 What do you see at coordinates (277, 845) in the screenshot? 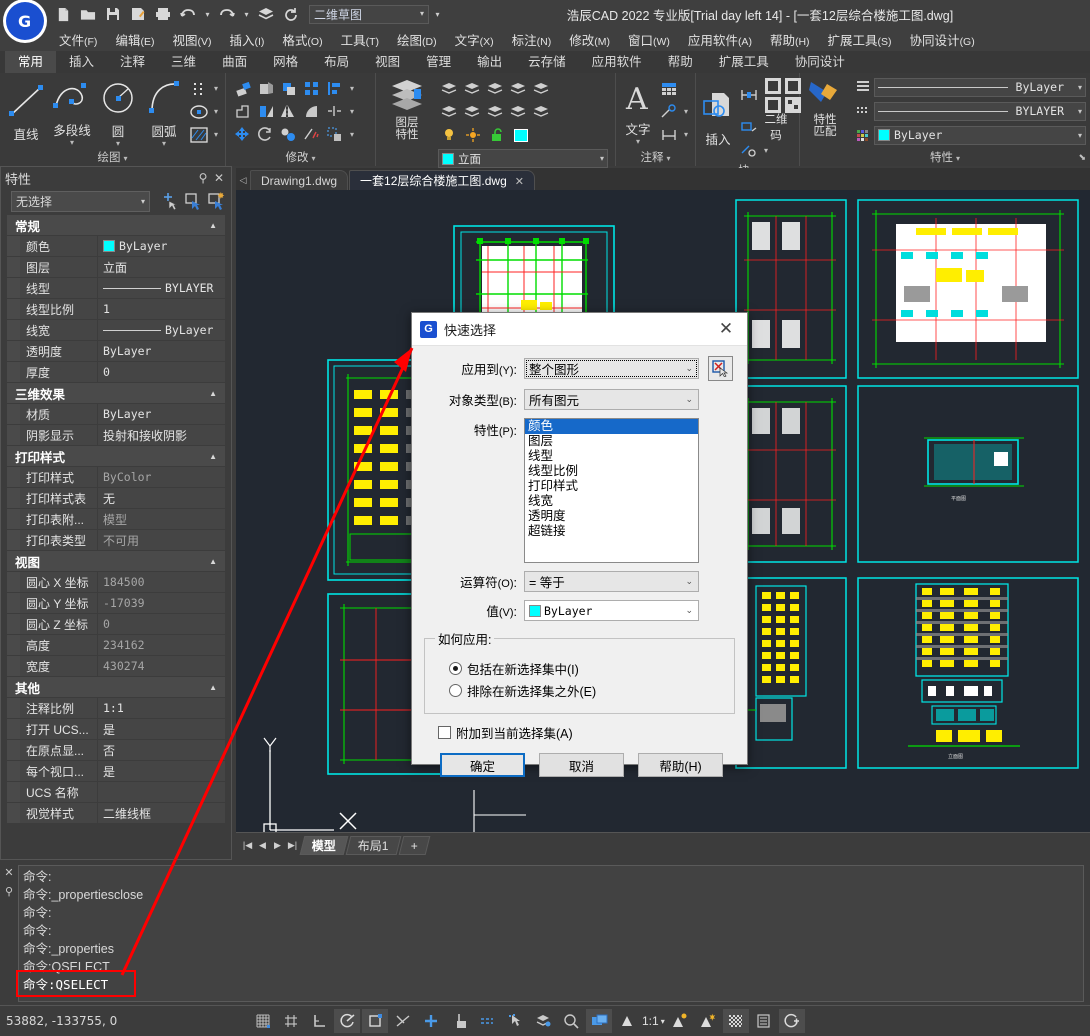
I see `next-tab-icon: ▶` at bounding box center [277, 845].